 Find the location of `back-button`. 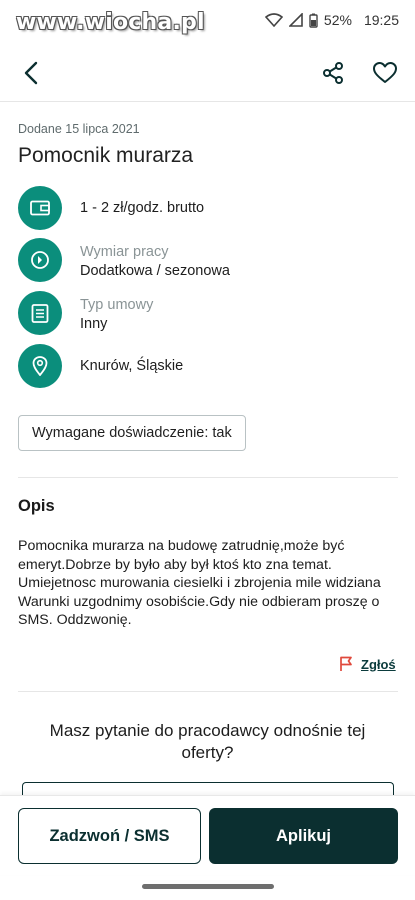

back-button is located at coordinates (31, 73).